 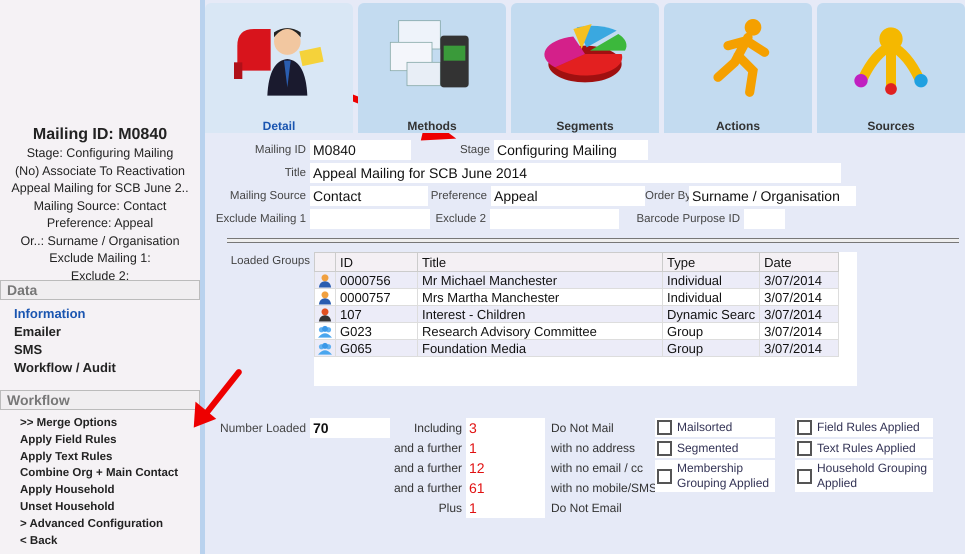 I want to click on tab: Detail, so click(x=279, y=68).